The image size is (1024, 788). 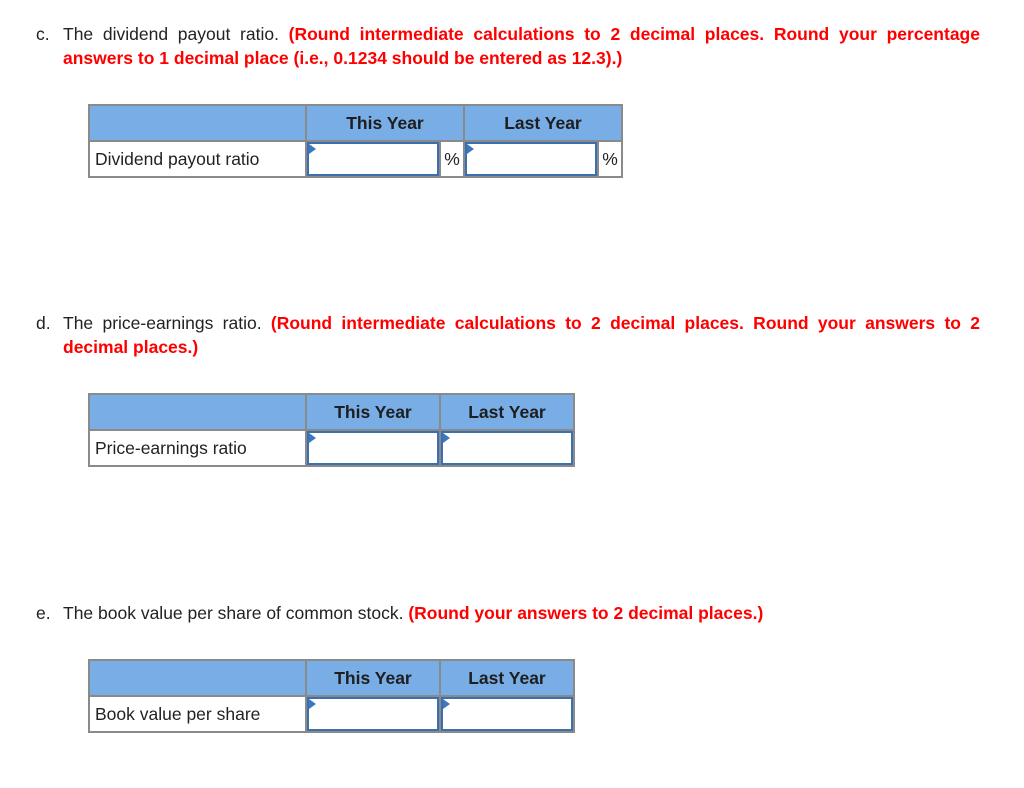 I want to click on book-value-last-year-input, so click(x=507, y=714).